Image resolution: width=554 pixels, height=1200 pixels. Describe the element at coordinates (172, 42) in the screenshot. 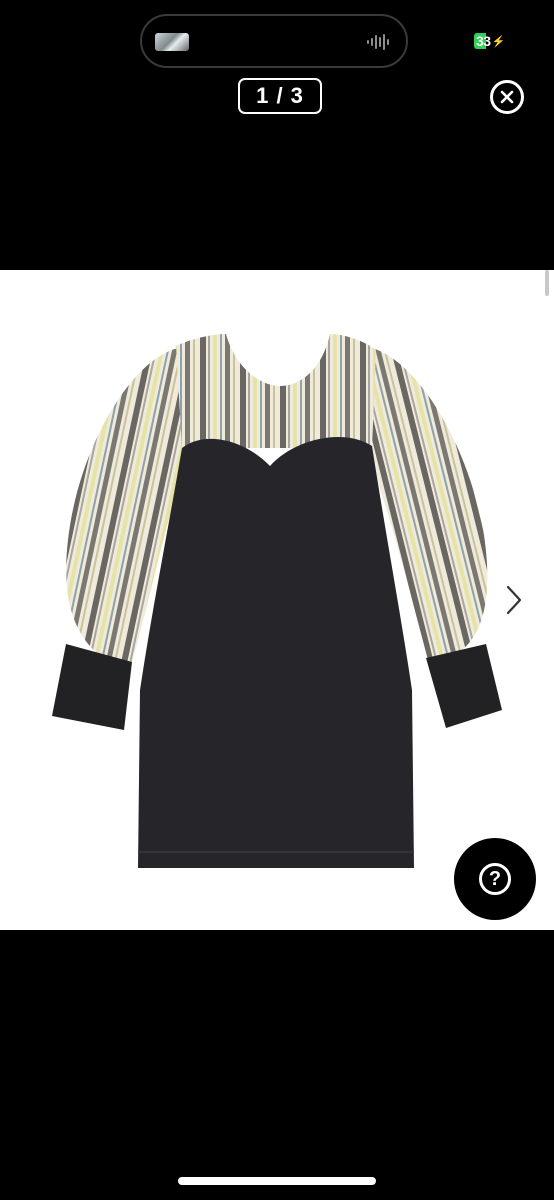

I see `media-thumbnail` at that location.